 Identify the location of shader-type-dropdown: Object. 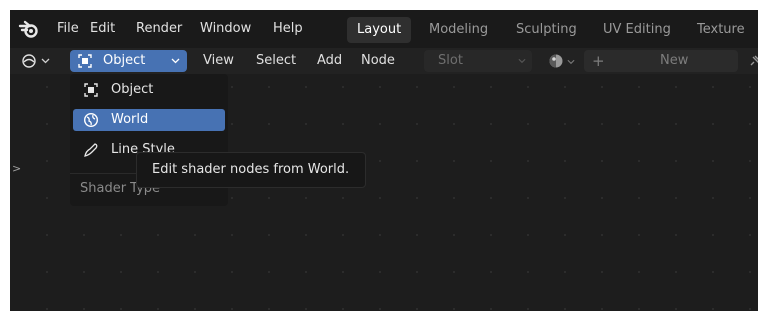
(128, 61).